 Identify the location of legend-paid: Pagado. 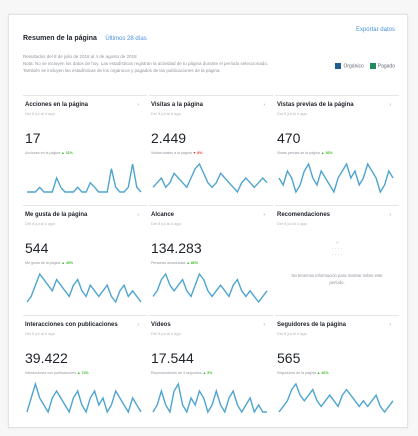
(382, 66).